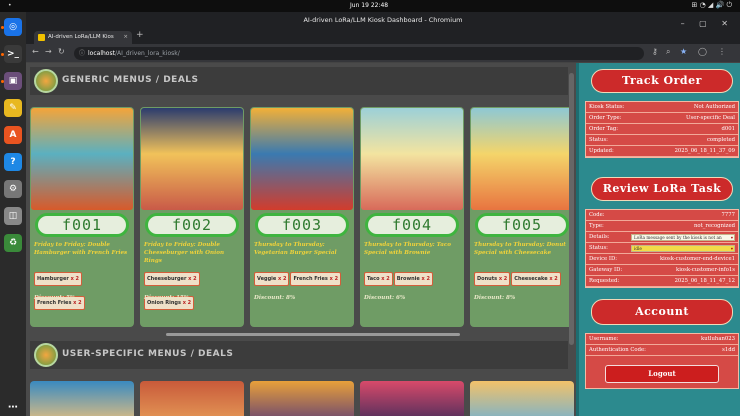 Image resolution: width=740 pixels, height=416 pixels. What do you see at coordinates (82, 53) in the screenshot?
I see `site-info-icon: ⓘ` at bounding box center [82, 53].